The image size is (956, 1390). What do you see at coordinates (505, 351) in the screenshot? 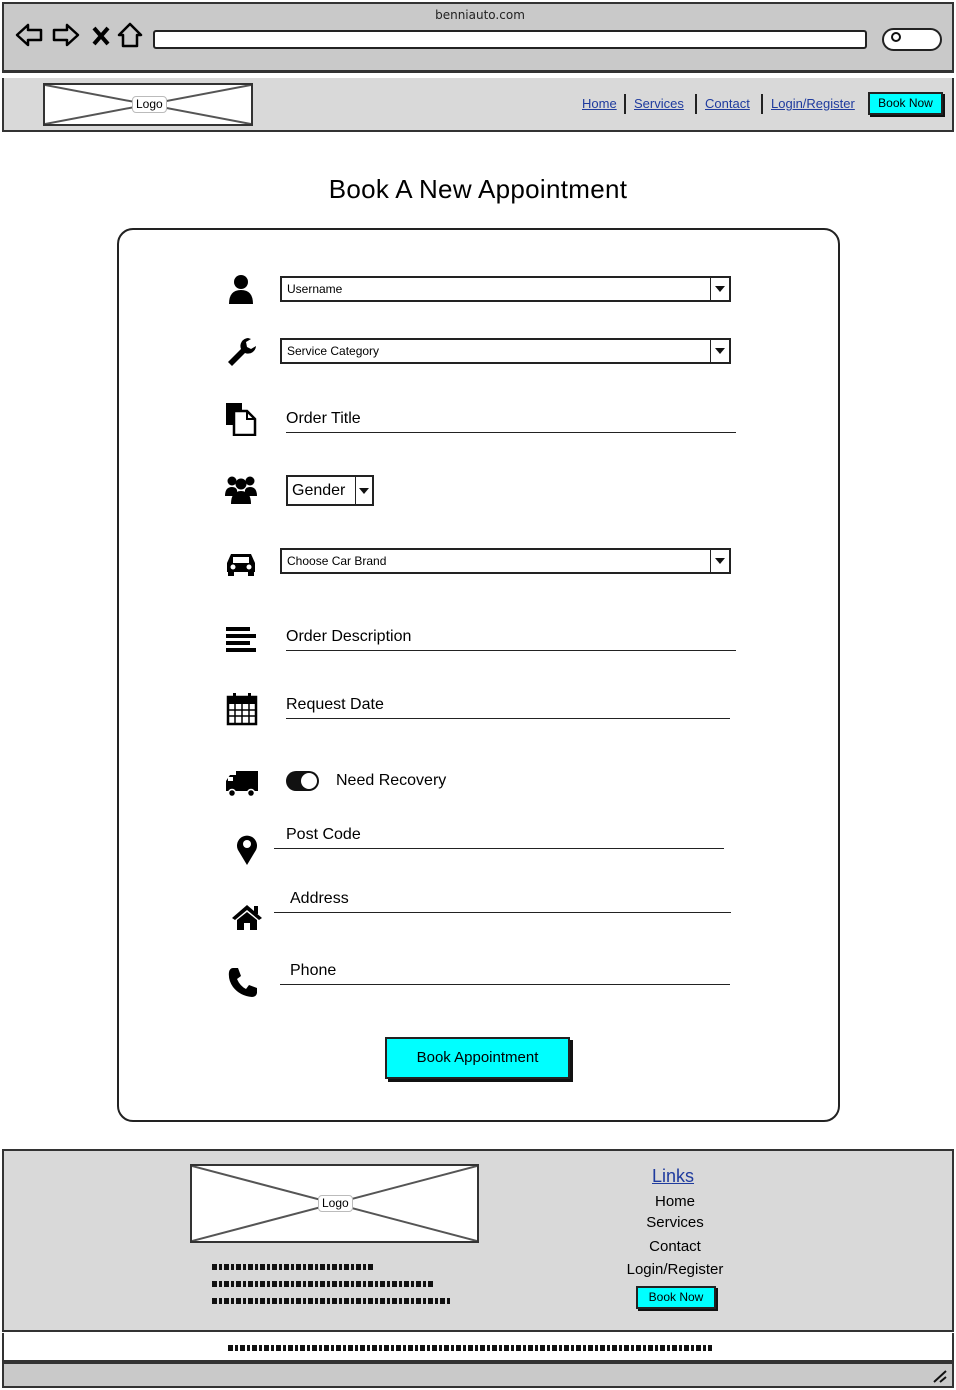
I see `service-category-select: Service Category` at bounding box center [505, 351].